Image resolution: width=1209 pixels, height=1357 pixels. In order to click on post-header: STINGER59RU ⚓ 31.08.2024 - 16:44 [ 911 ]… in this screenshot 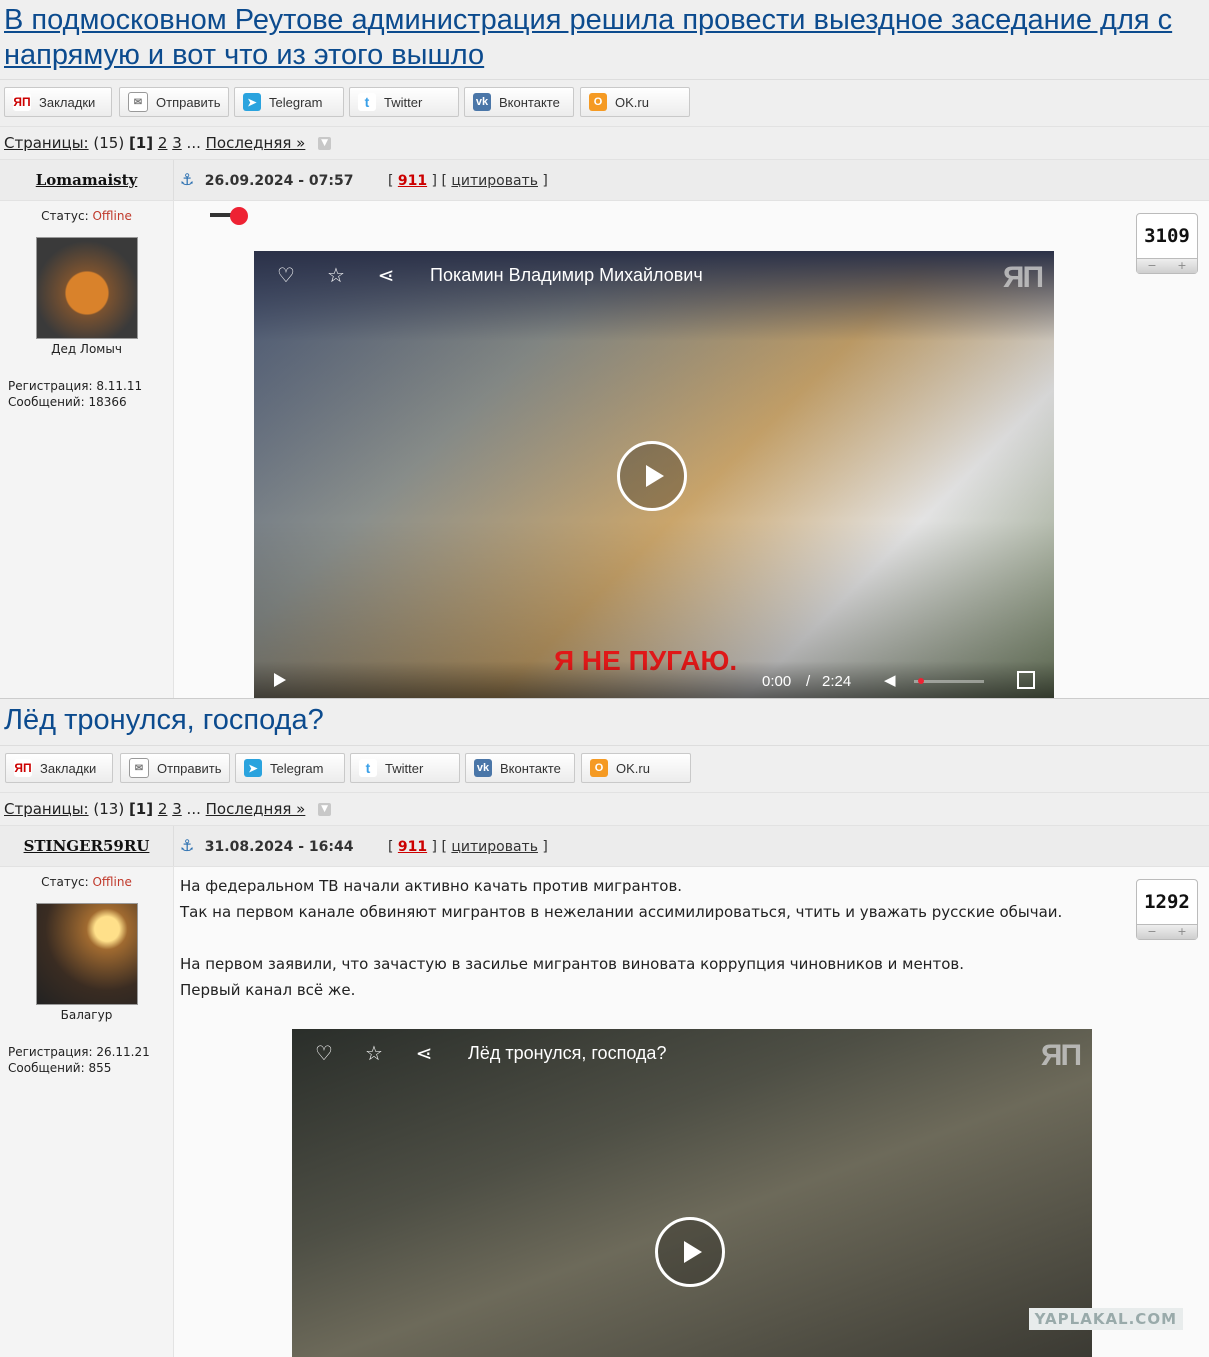, I will do `click(604, 846)`.